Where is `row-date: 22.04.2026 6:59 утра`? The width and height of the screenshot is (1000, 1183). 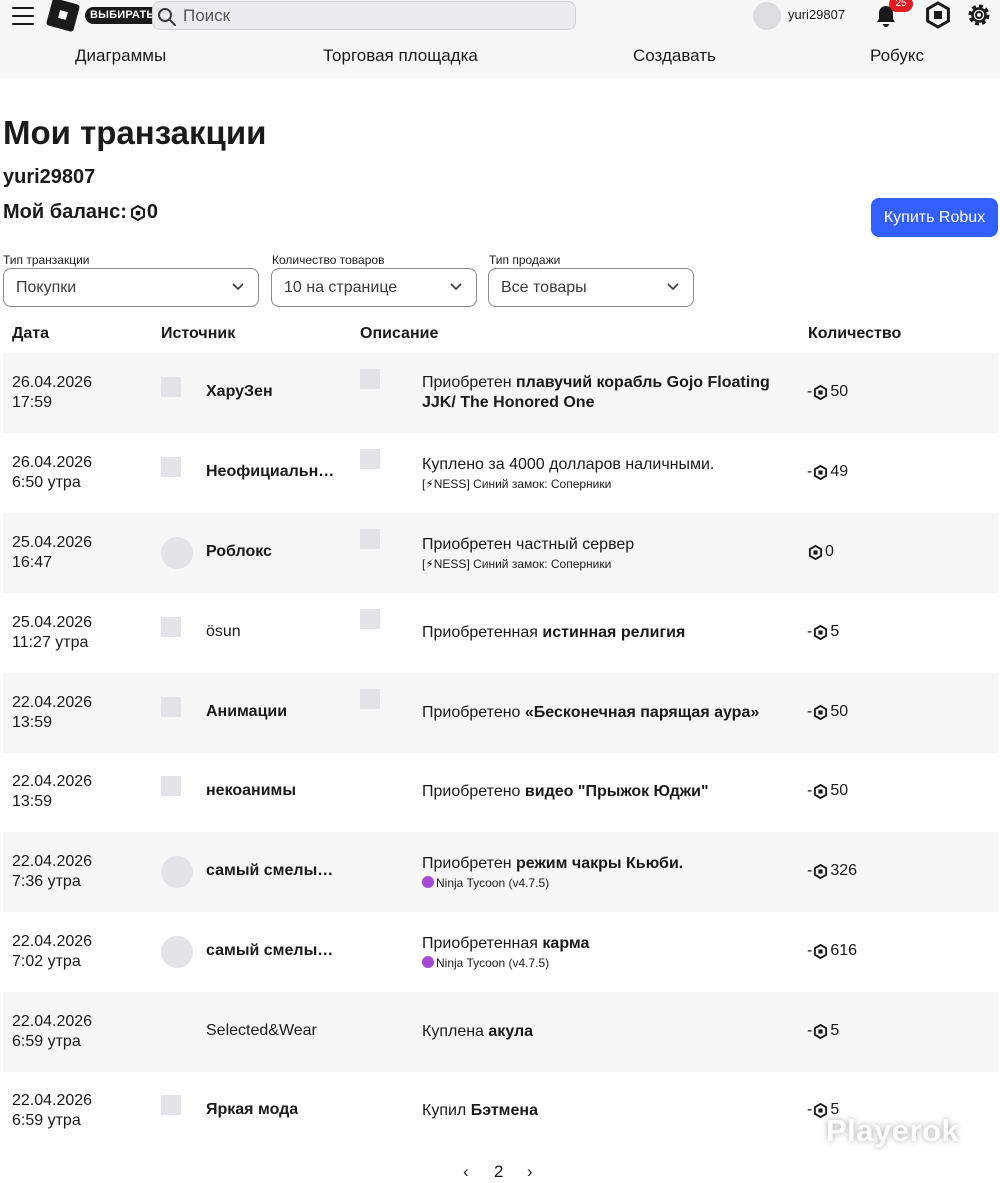
row-date: 22.04.2026 6:59 утра is located at coordinates (52, 1110).